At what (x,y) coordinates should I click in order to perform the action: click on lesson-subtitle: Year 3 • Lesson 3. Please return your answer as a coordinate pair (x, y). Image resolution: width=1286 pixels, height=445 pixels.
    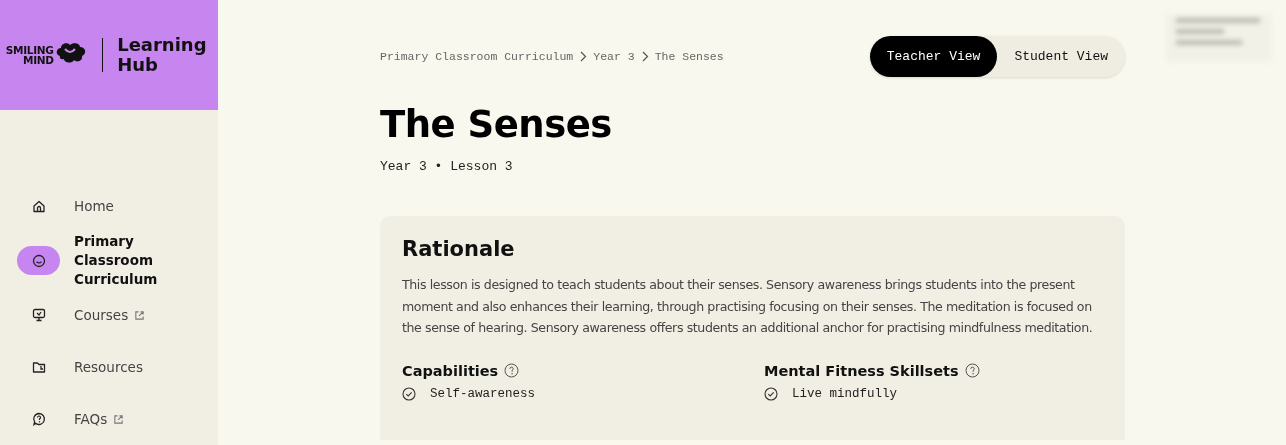
    Looking at the image, I should click on (447, 166).